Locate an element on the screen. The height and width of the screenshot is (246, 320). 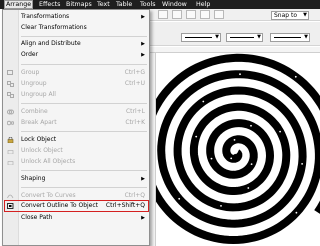
menu-item-break-apart: Break Apart Ctrl+K is located at coordinates (76, 123).